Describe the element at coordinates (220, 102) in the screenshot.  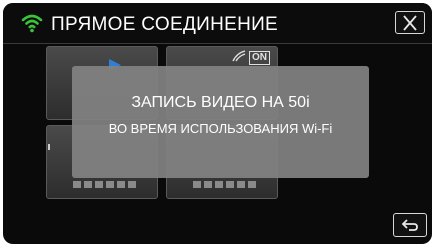
I see `popup-message-line1: ЗАПИСЬ ВИДЕО НА 50i` at that location.